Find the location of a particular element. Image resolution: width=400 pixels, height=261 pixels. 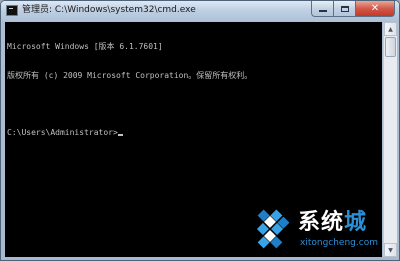

watermark-brand-main: 系统 is located at coordinates (321, 222).